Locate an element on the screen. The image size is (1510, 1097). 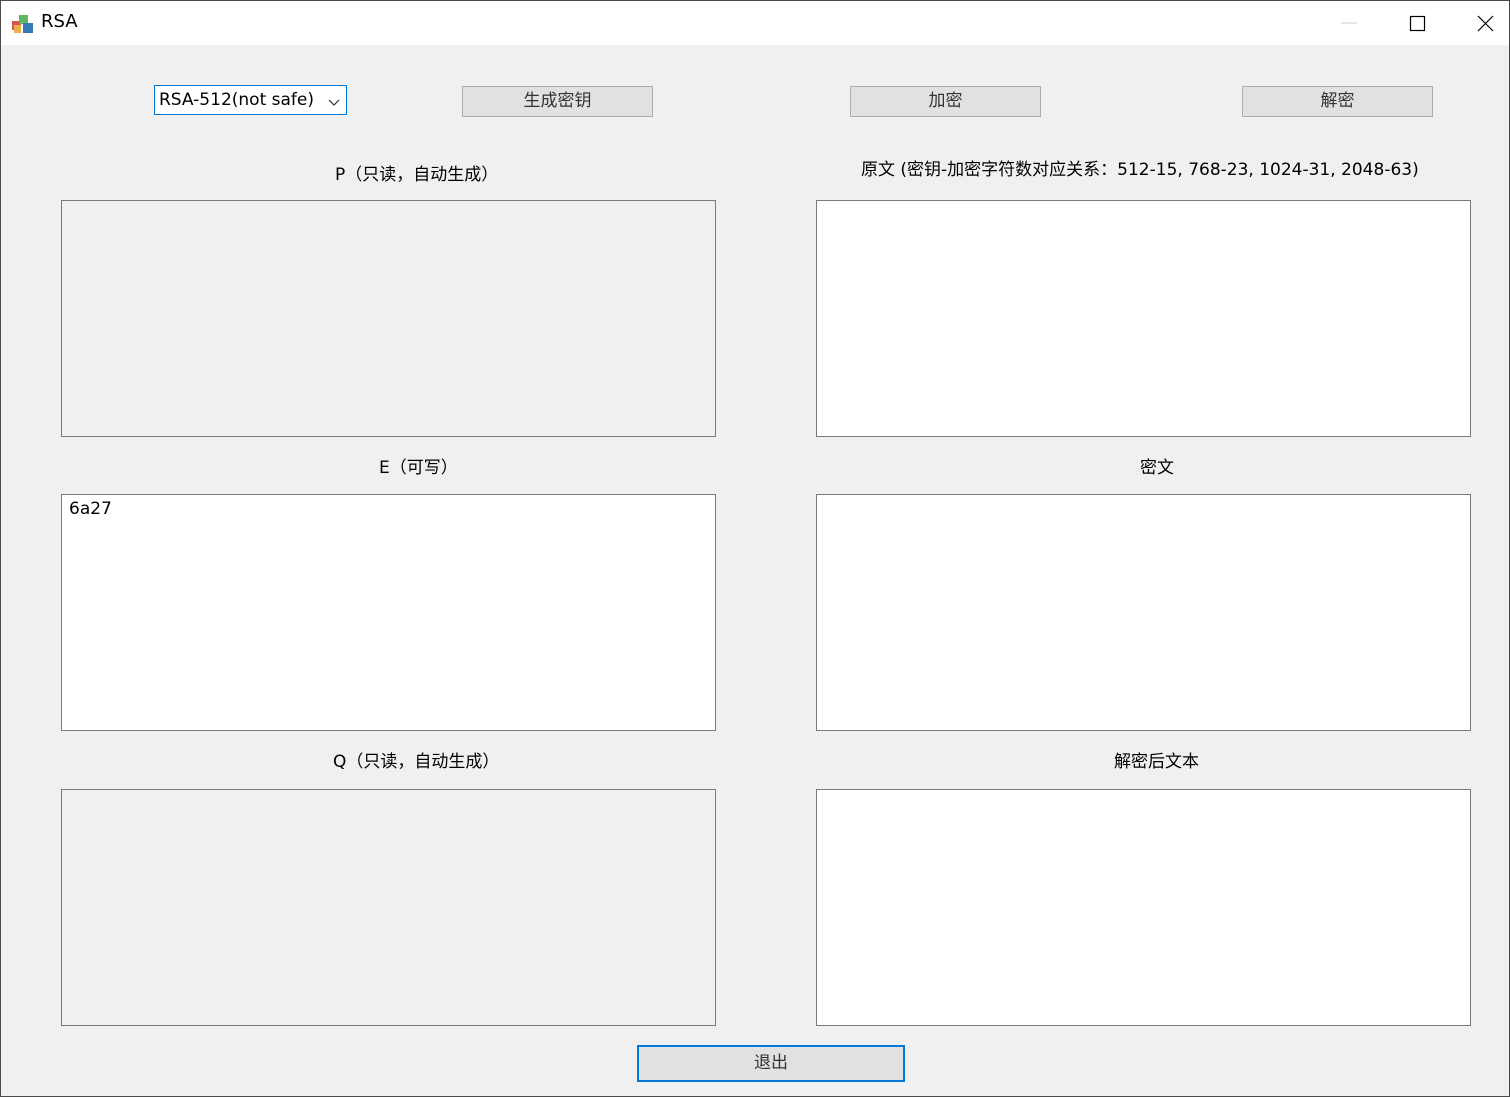
key-size-select: RSA-512(not safe) is located at coordinates (250, 100).